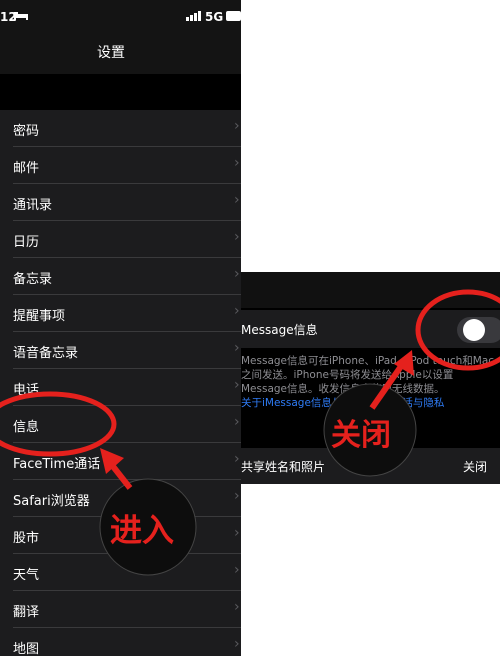 This screenshot has width=500, height=656. I want to click on enter-arrow-head, so click(112, 461).